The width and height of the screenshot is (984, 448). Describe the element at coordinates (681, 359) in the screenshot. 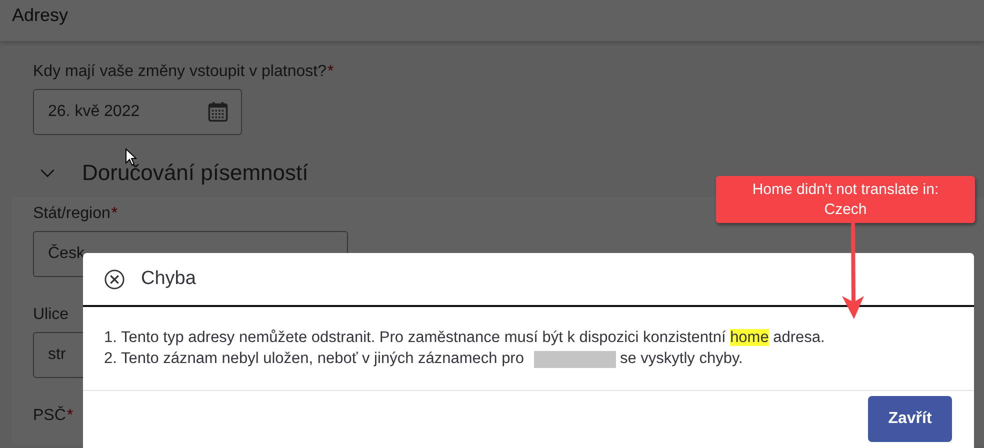

I see `message-text: se vyskytly chyby.` at that location.